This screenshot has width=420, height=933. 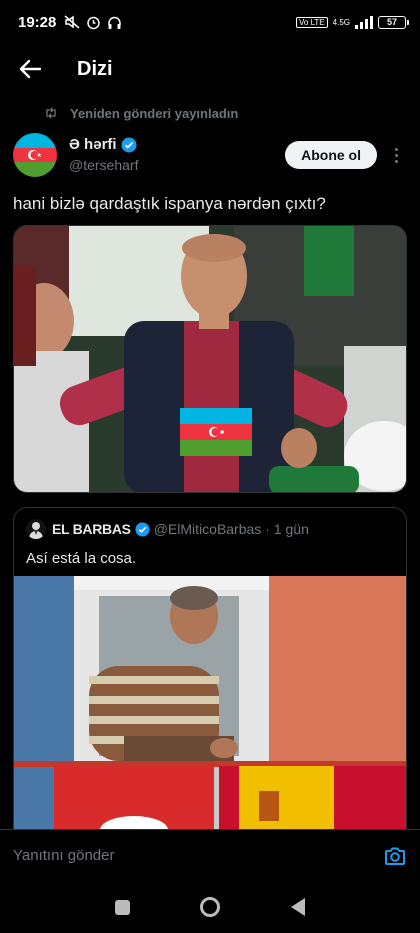 What do you see at coordinates (115, 22) in the screenshot?
I see `headset-icon` at bounding box center [115, 22].